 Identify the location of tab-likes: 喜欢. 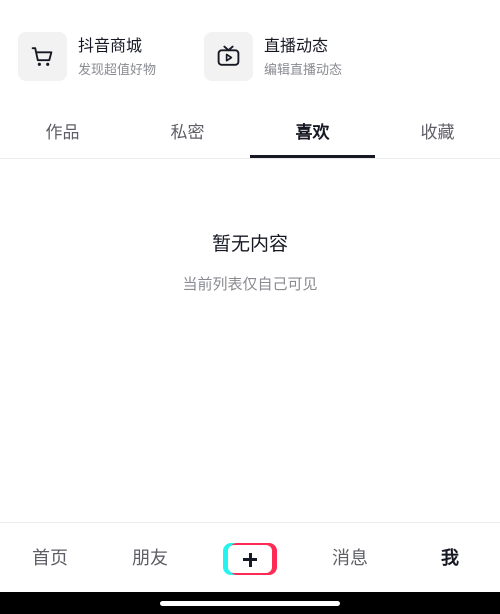
(312, 133).